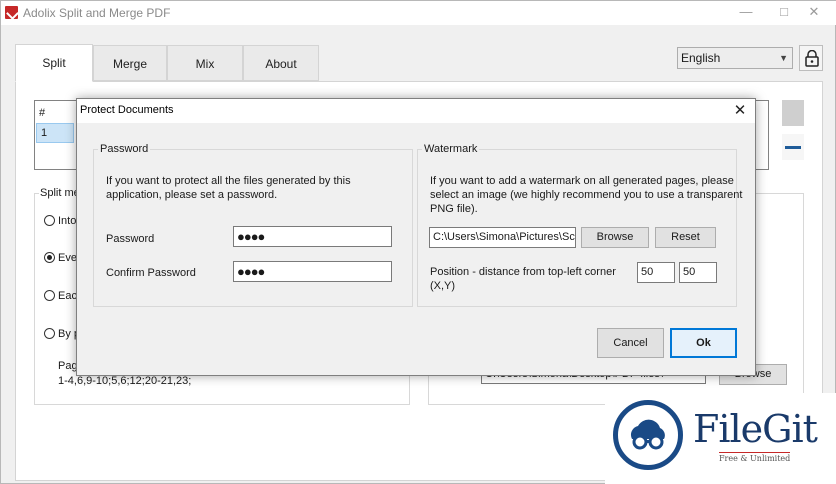 This screenshot has height=484, width=836. Describe the element at coordinates (615, 237) in the screenshot. I see `watermark-browse-button: Browse` at that location.